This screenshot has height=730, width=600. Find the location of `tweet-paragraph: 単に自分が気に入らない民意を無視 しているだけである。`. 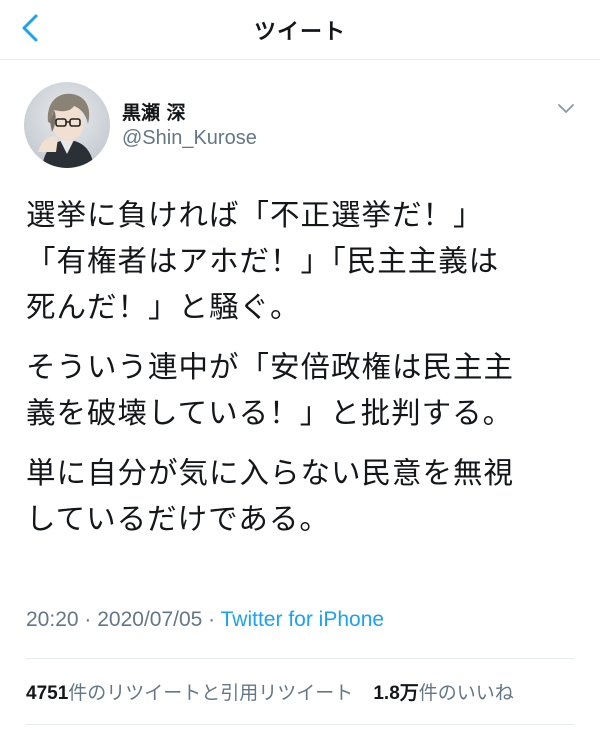

tweet-paragraph: 単に自分が気に入らない民意を無視 しているだけである。 is located at coordinates (270, 496).